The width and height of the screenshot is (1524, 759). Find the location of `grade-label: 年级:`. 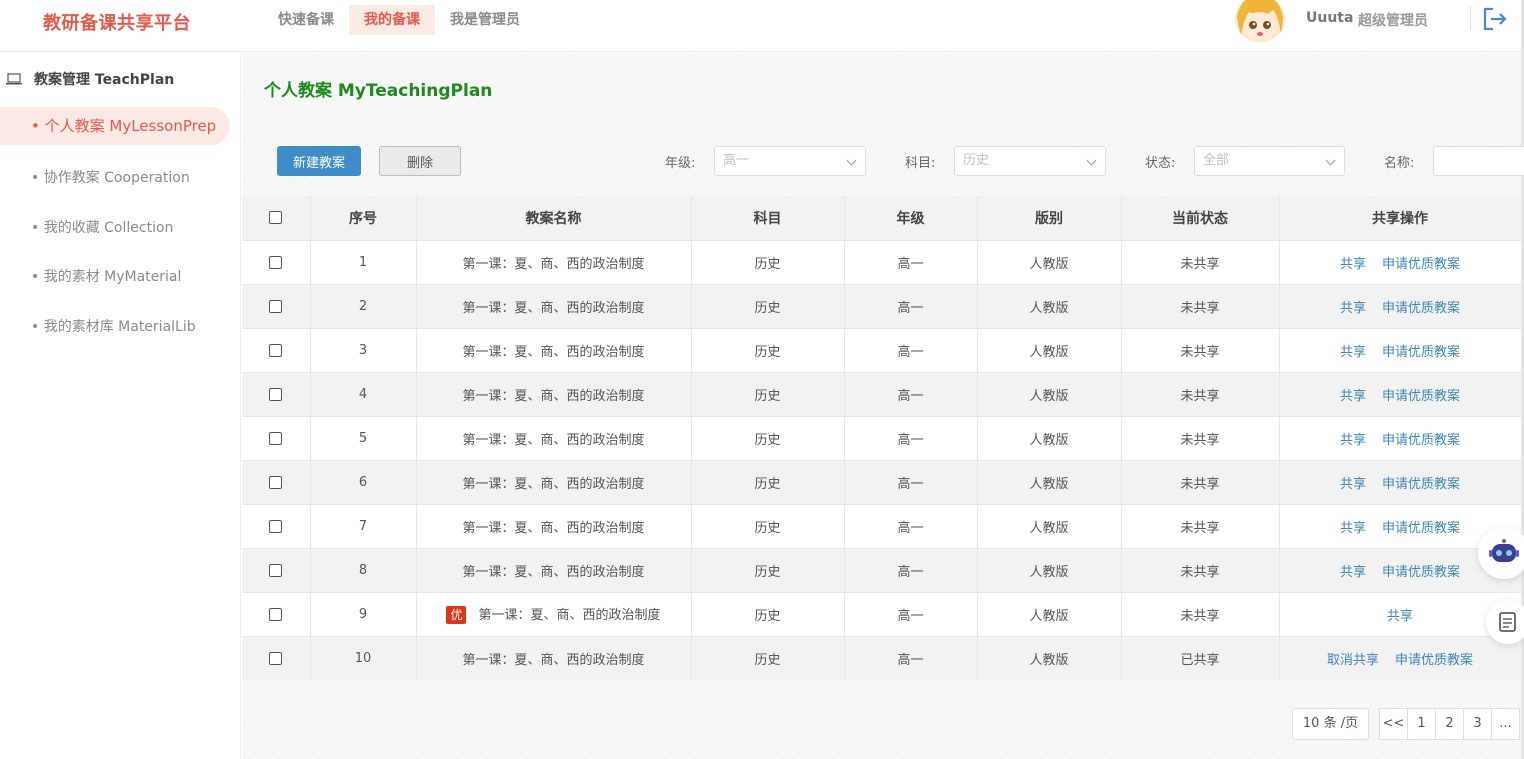

grade-label: 年级: is located at coordinates (680, 163).